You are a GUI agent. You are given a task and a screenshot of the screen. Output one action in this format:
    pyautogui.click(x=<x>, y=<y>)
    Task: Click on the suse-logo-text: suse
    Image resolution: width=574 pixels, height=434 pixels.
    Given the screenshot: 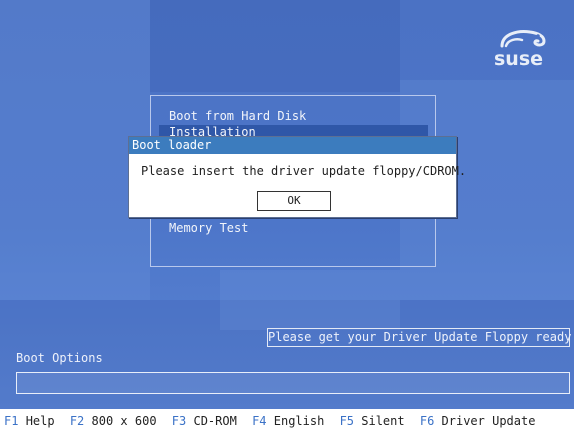 What is the action you would take?
    pyautogui.click(x=519, y=59)
    